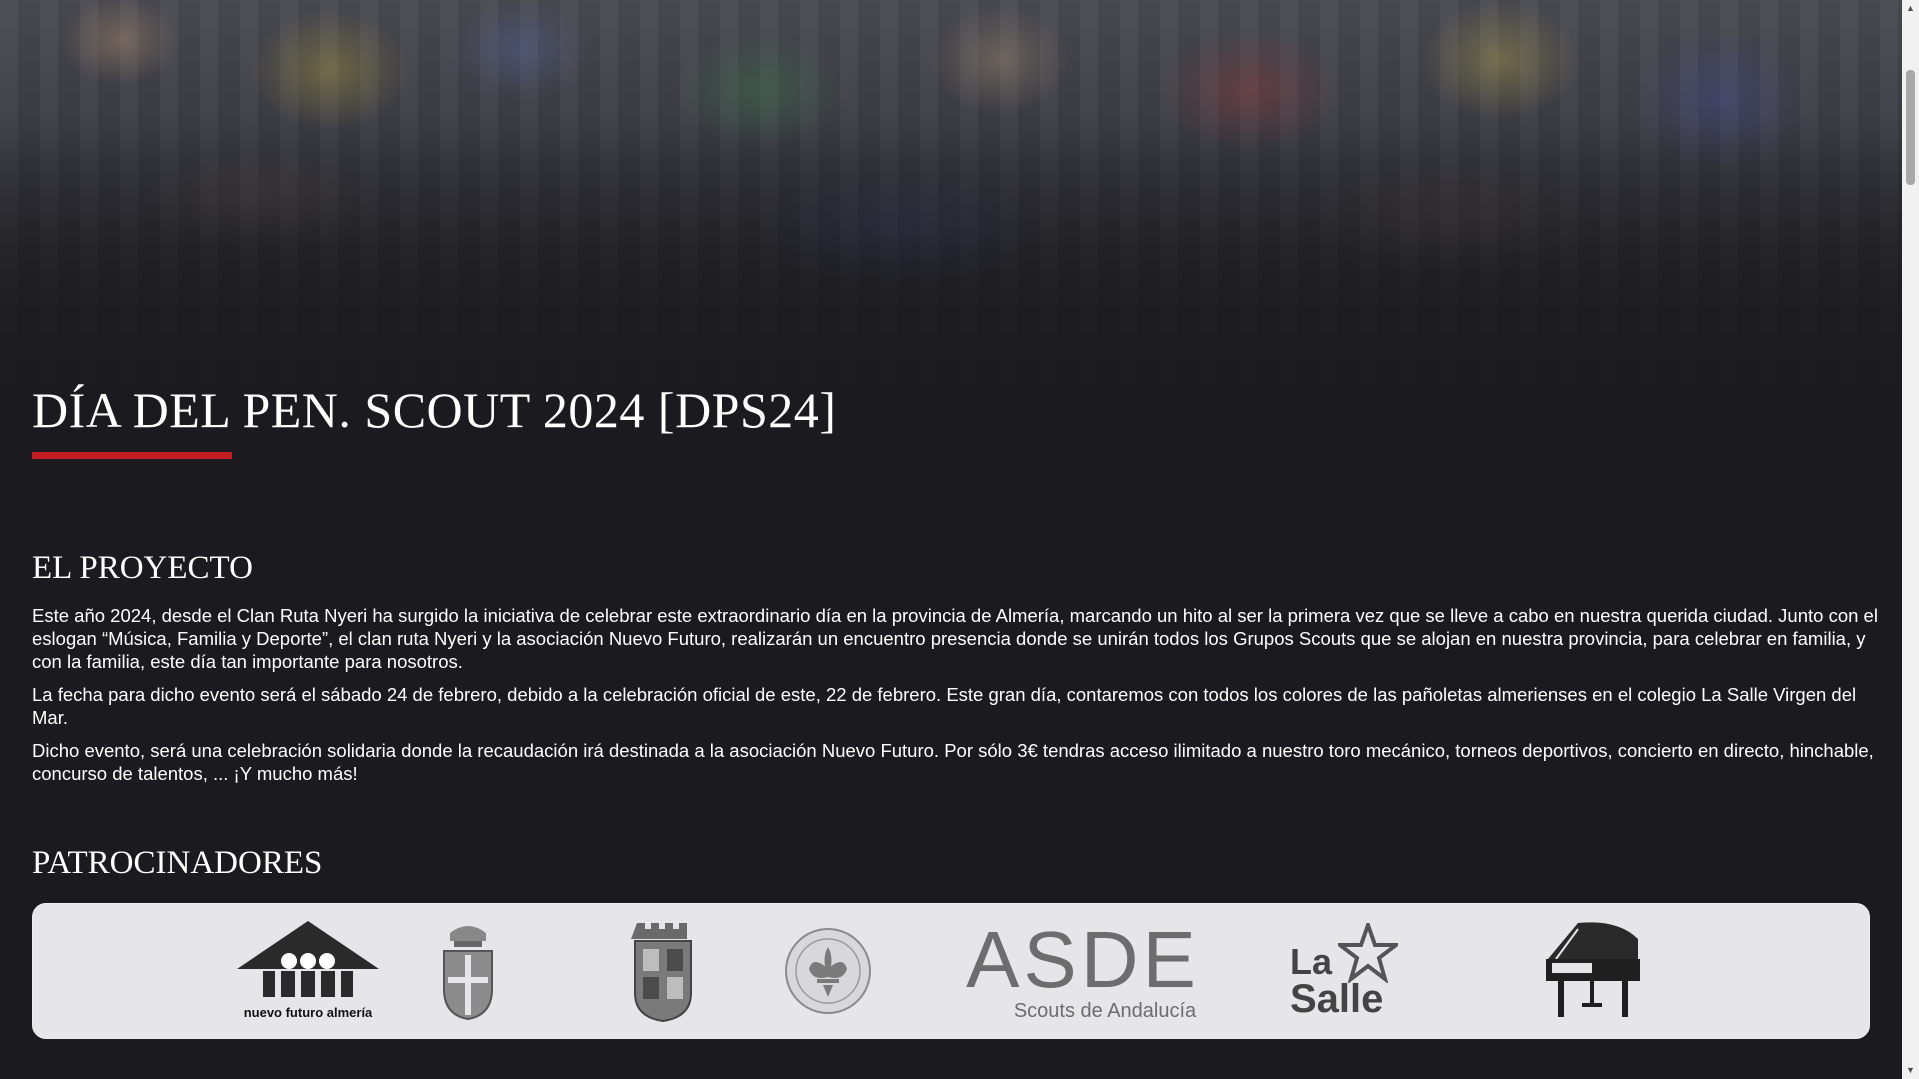 The width and height of the screenshot is (1919, 1079). I want to click on scroll-thumb, so click(1910, 127).